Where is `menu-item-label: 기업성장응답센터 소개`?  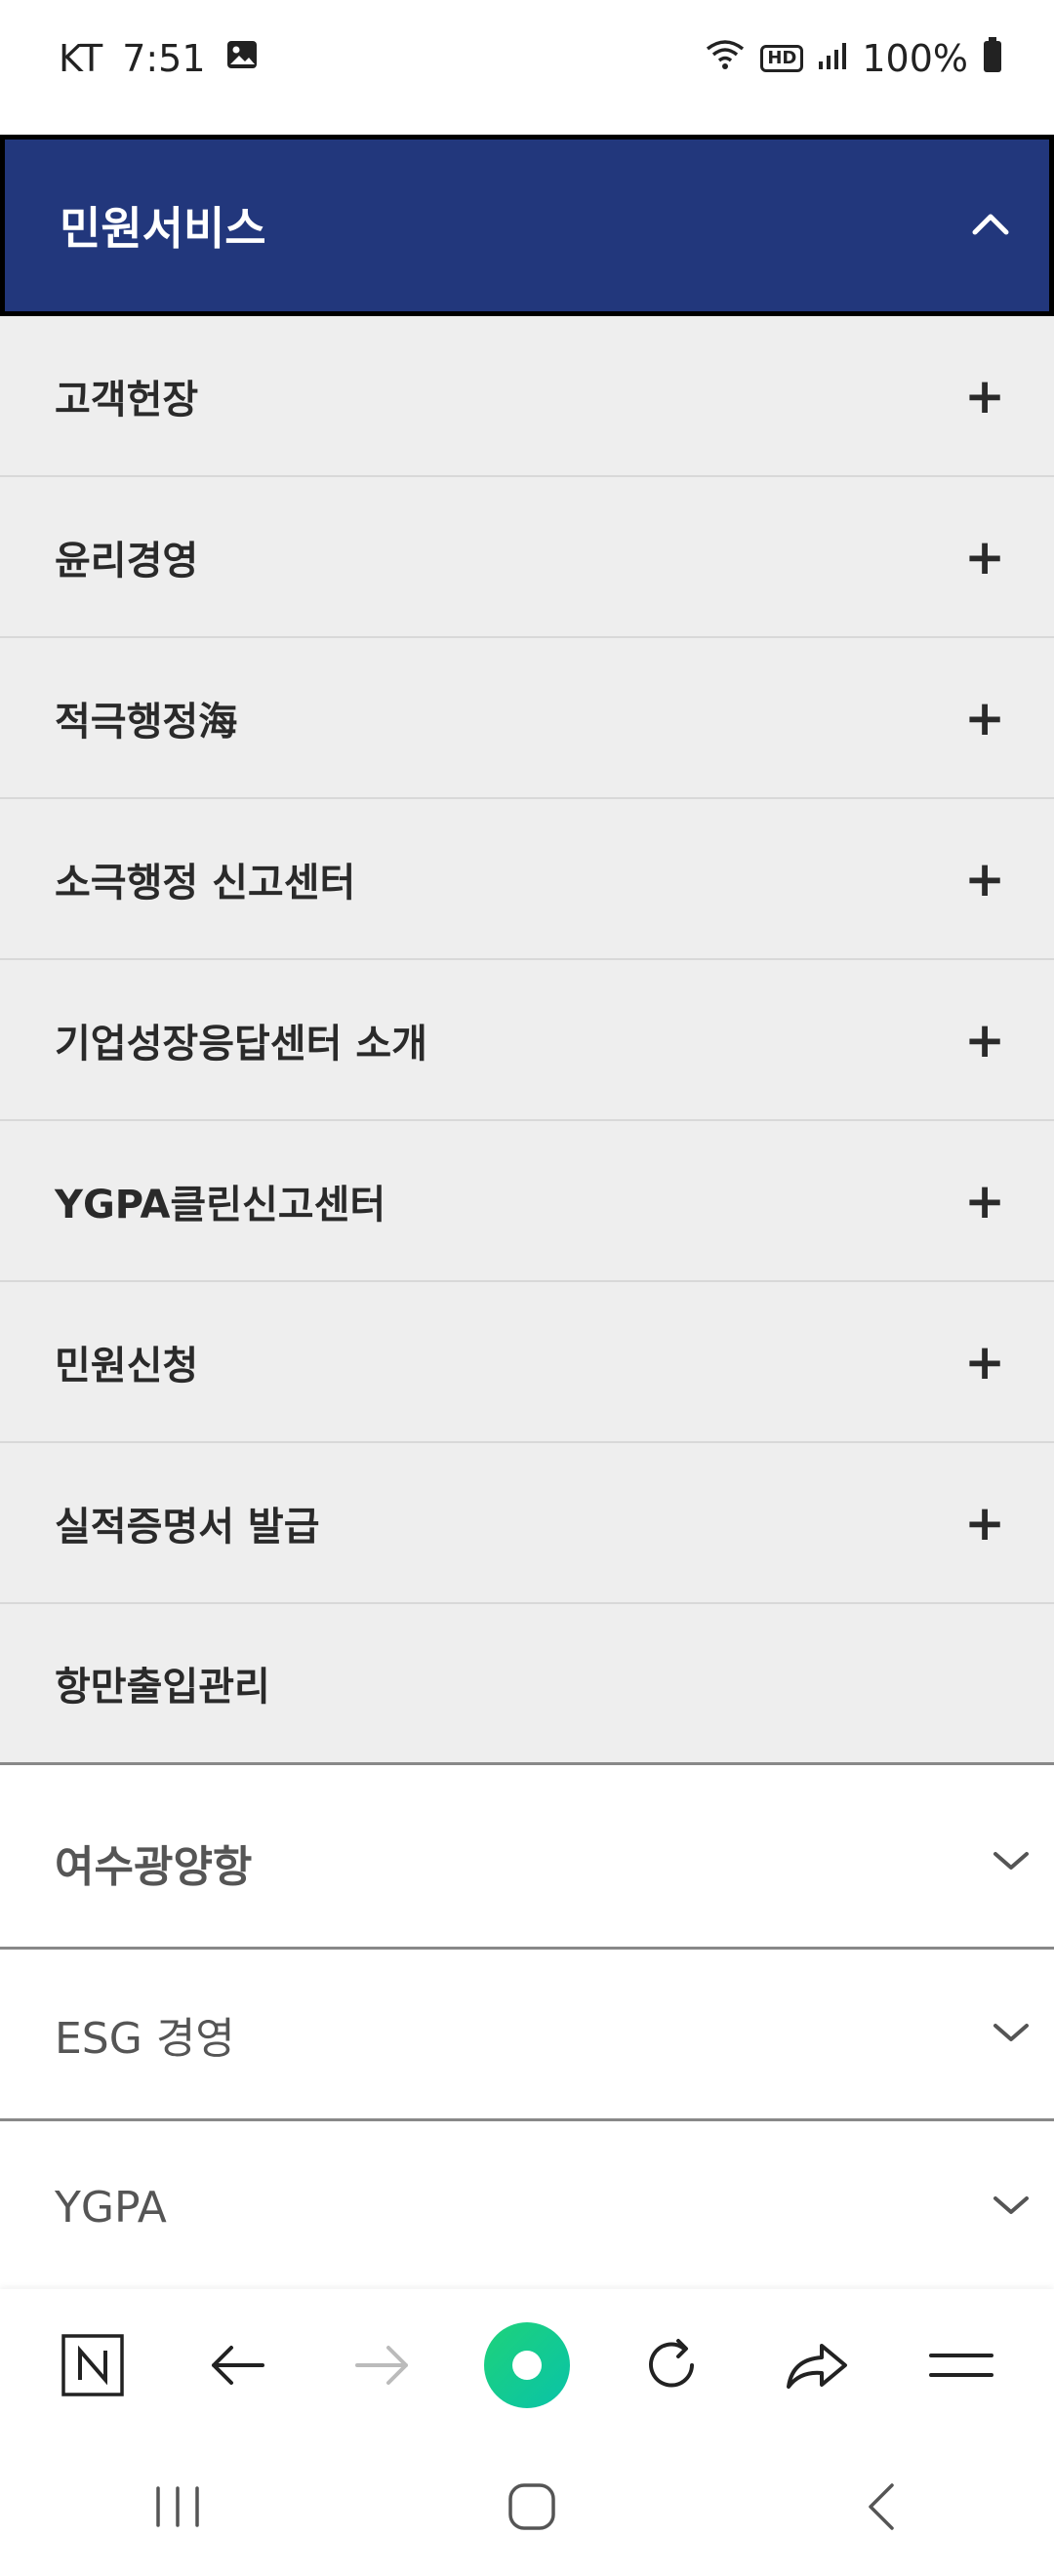 menu-item-label: 기업성장응답센터 소개 is located at coordinates (241, 1044).